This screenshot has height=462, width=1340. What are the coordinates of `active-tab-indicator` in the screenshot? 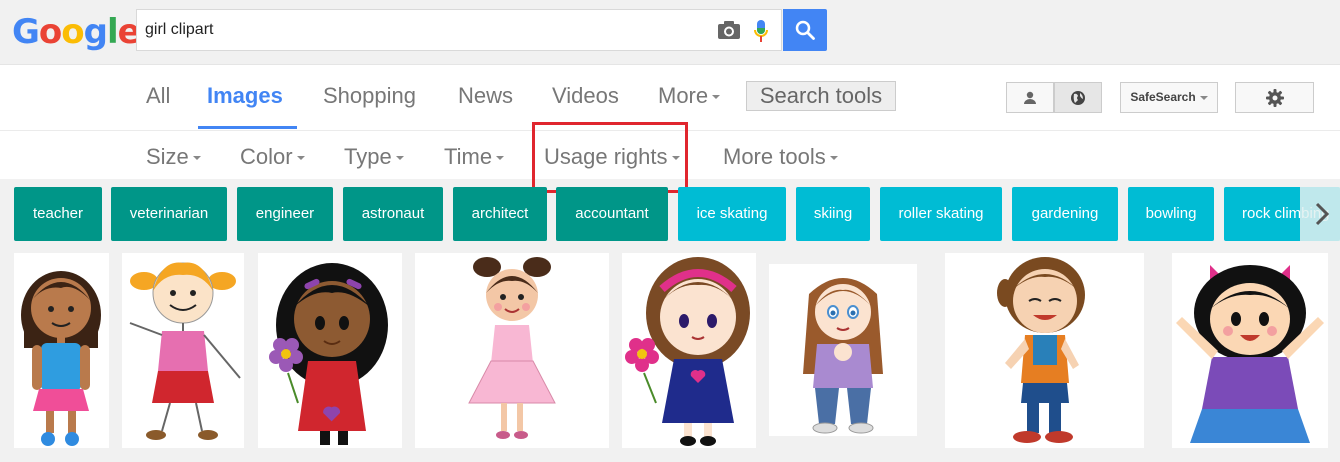 It's located at (247, 127).